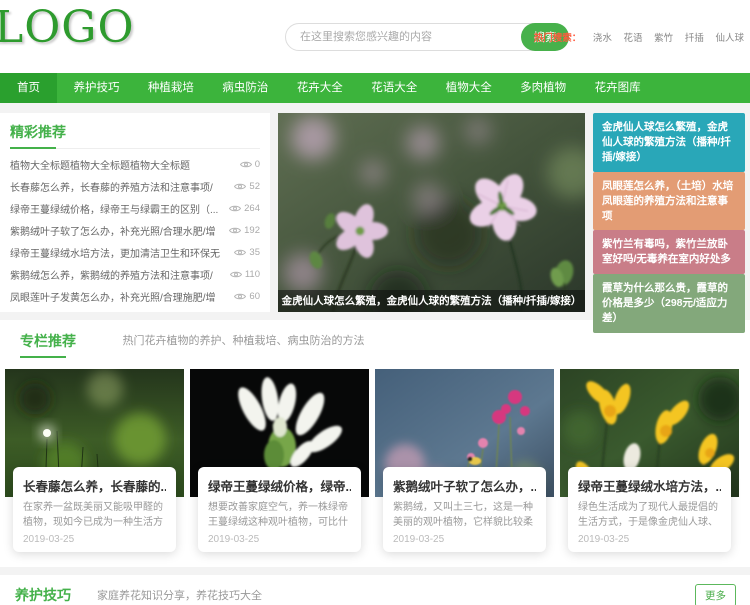 Image resolution: width=750 pixels, height=605 pixels. Describe the element at coordinates (43, 595) in the screenshot. I see `care-tips-title: 养护技巧` at that location.